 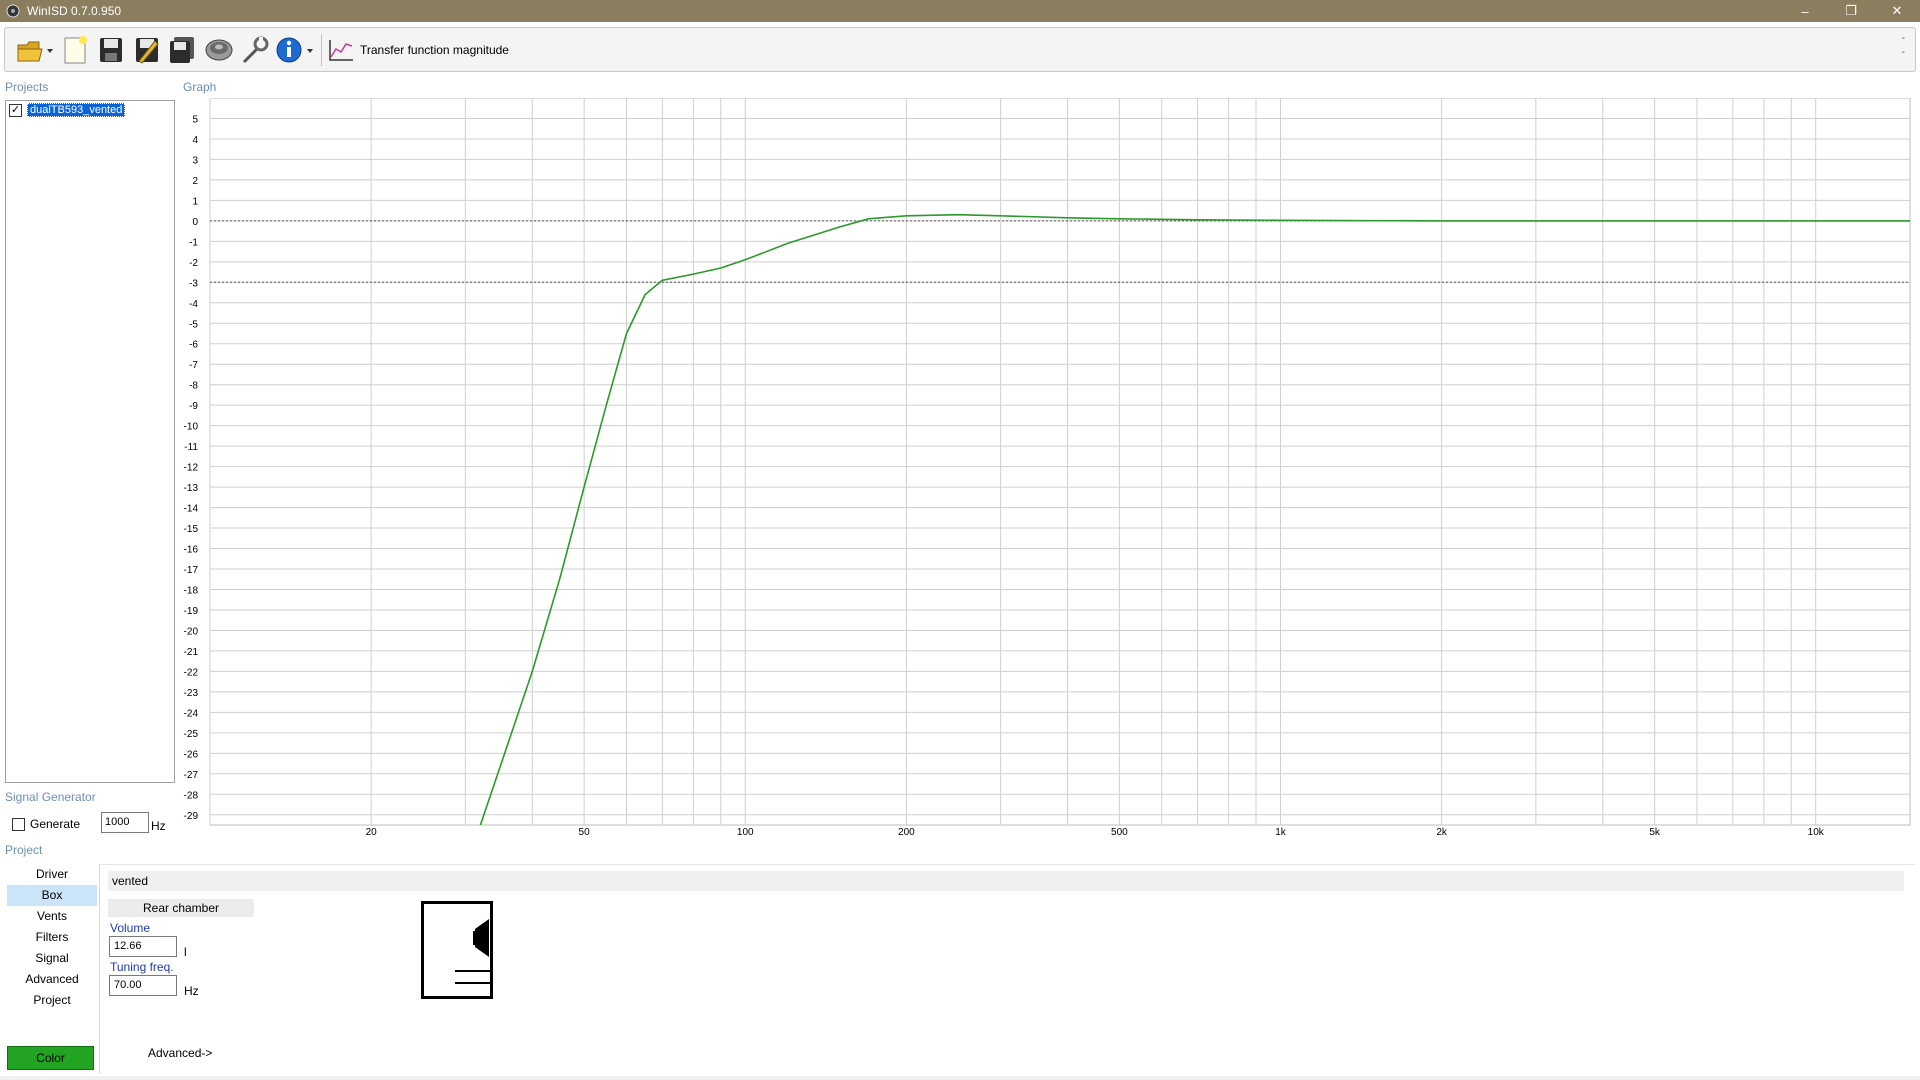 I want to click on new-document-icon, so click(x=75, y=49).